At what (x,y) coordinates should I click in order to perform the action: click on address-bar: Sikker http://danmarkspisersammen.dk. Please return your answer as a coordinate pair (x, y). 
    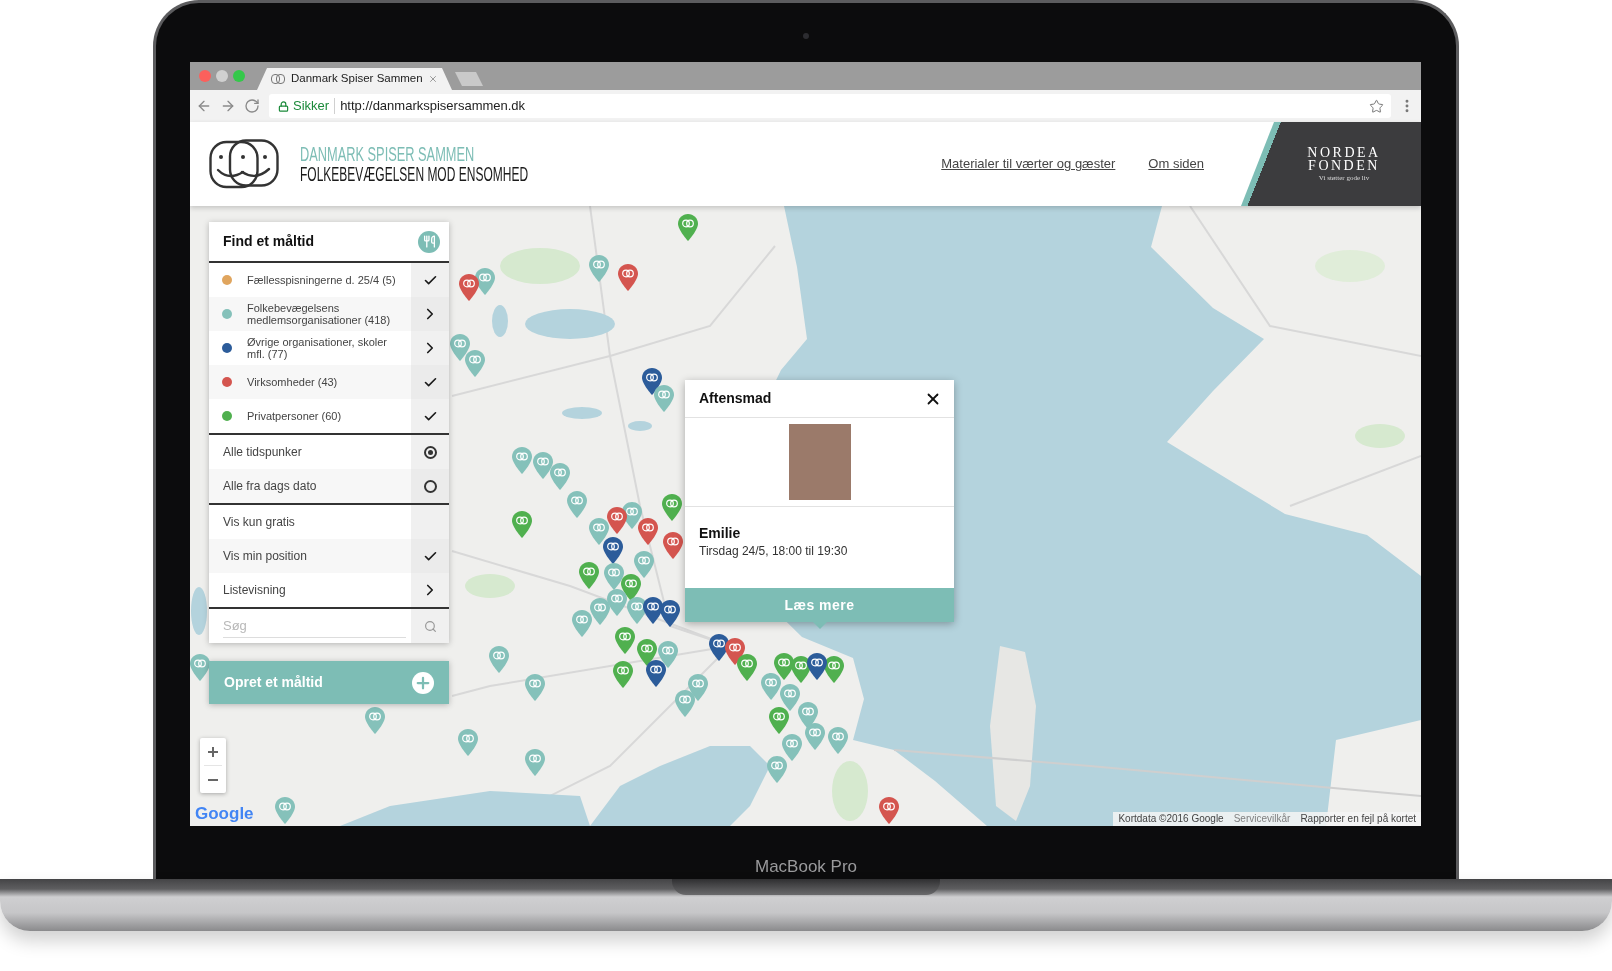
    Looking at the image, I should click on (830, 106).